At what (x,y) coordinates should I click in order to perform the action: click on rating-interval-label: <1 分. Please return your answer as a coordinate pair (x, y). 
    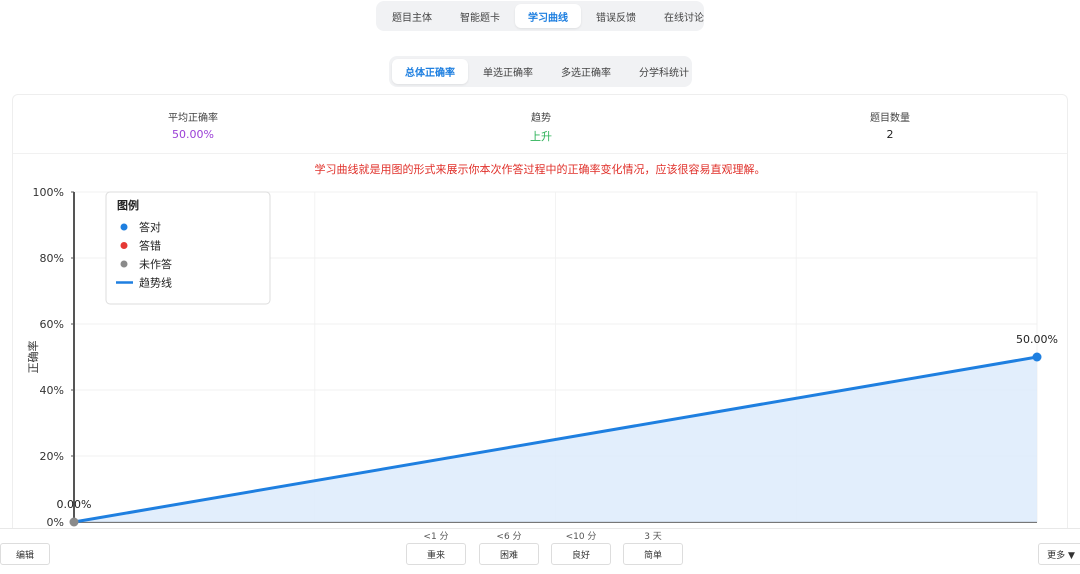
    Looking at the image, I should click on (436, 537).